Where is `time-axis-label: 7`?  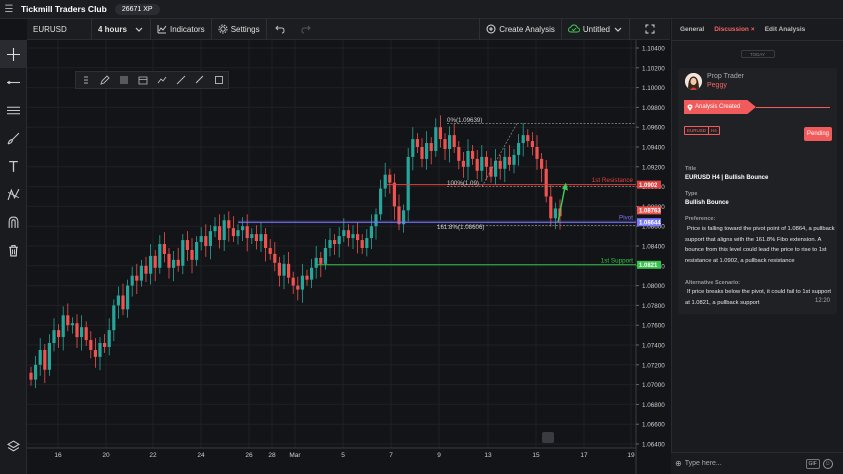
time-axis-label: 7 is located at coordinates (391, 455).